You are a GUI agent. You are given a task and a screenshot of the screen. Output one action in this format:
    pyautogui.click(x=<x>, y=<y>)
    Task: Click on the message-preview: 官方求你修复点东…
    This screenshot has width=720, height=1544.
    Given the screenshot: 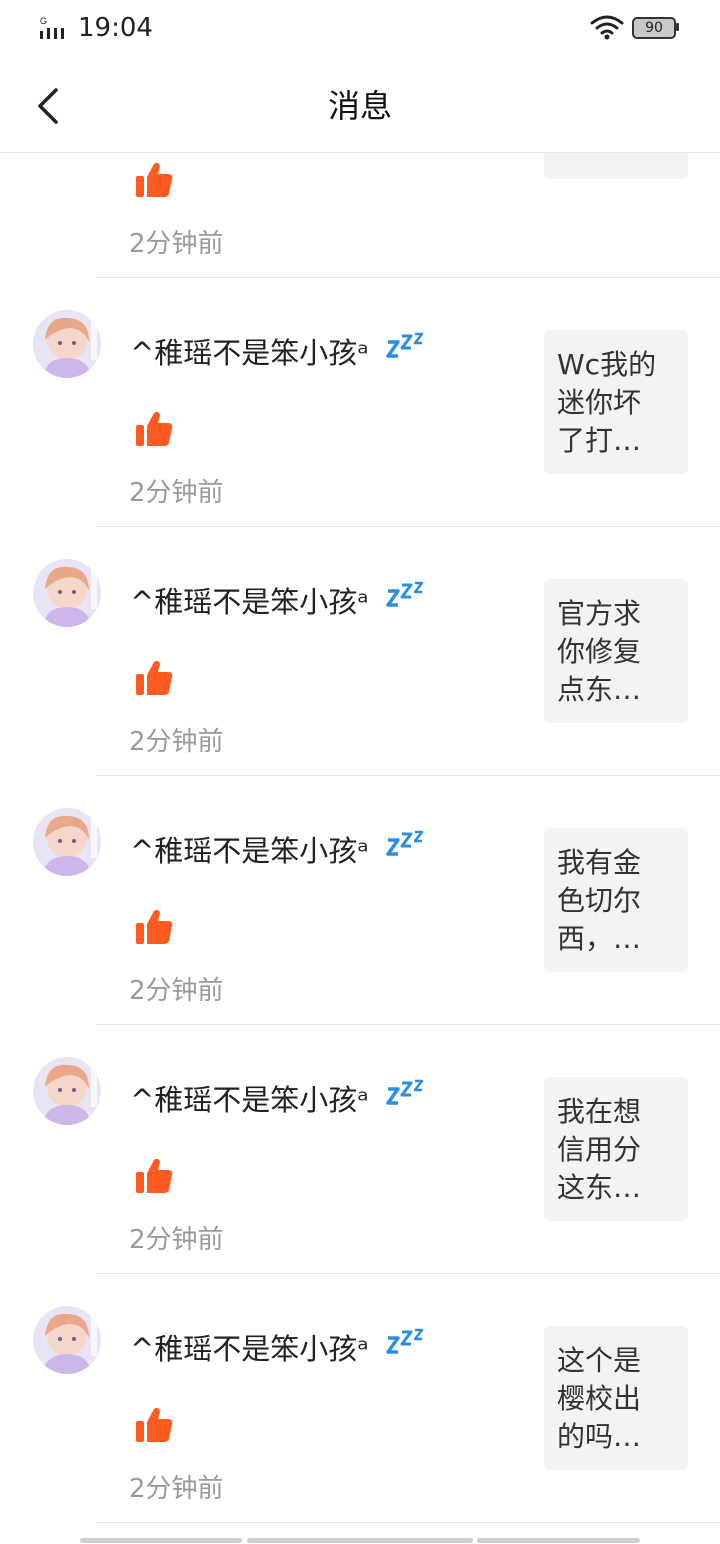 What is the action you would take?
    pyautogui.click(x=616, y=651)
    